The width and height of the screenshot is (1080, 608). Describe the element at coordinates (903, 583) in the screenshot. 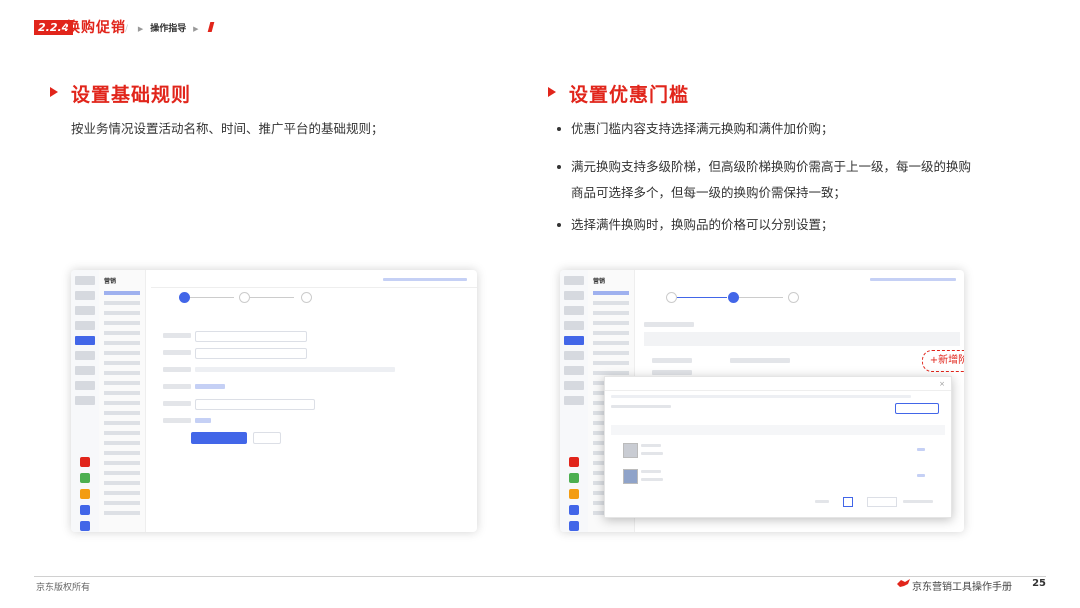

I see `jd-dog-logo-icon` at that location.